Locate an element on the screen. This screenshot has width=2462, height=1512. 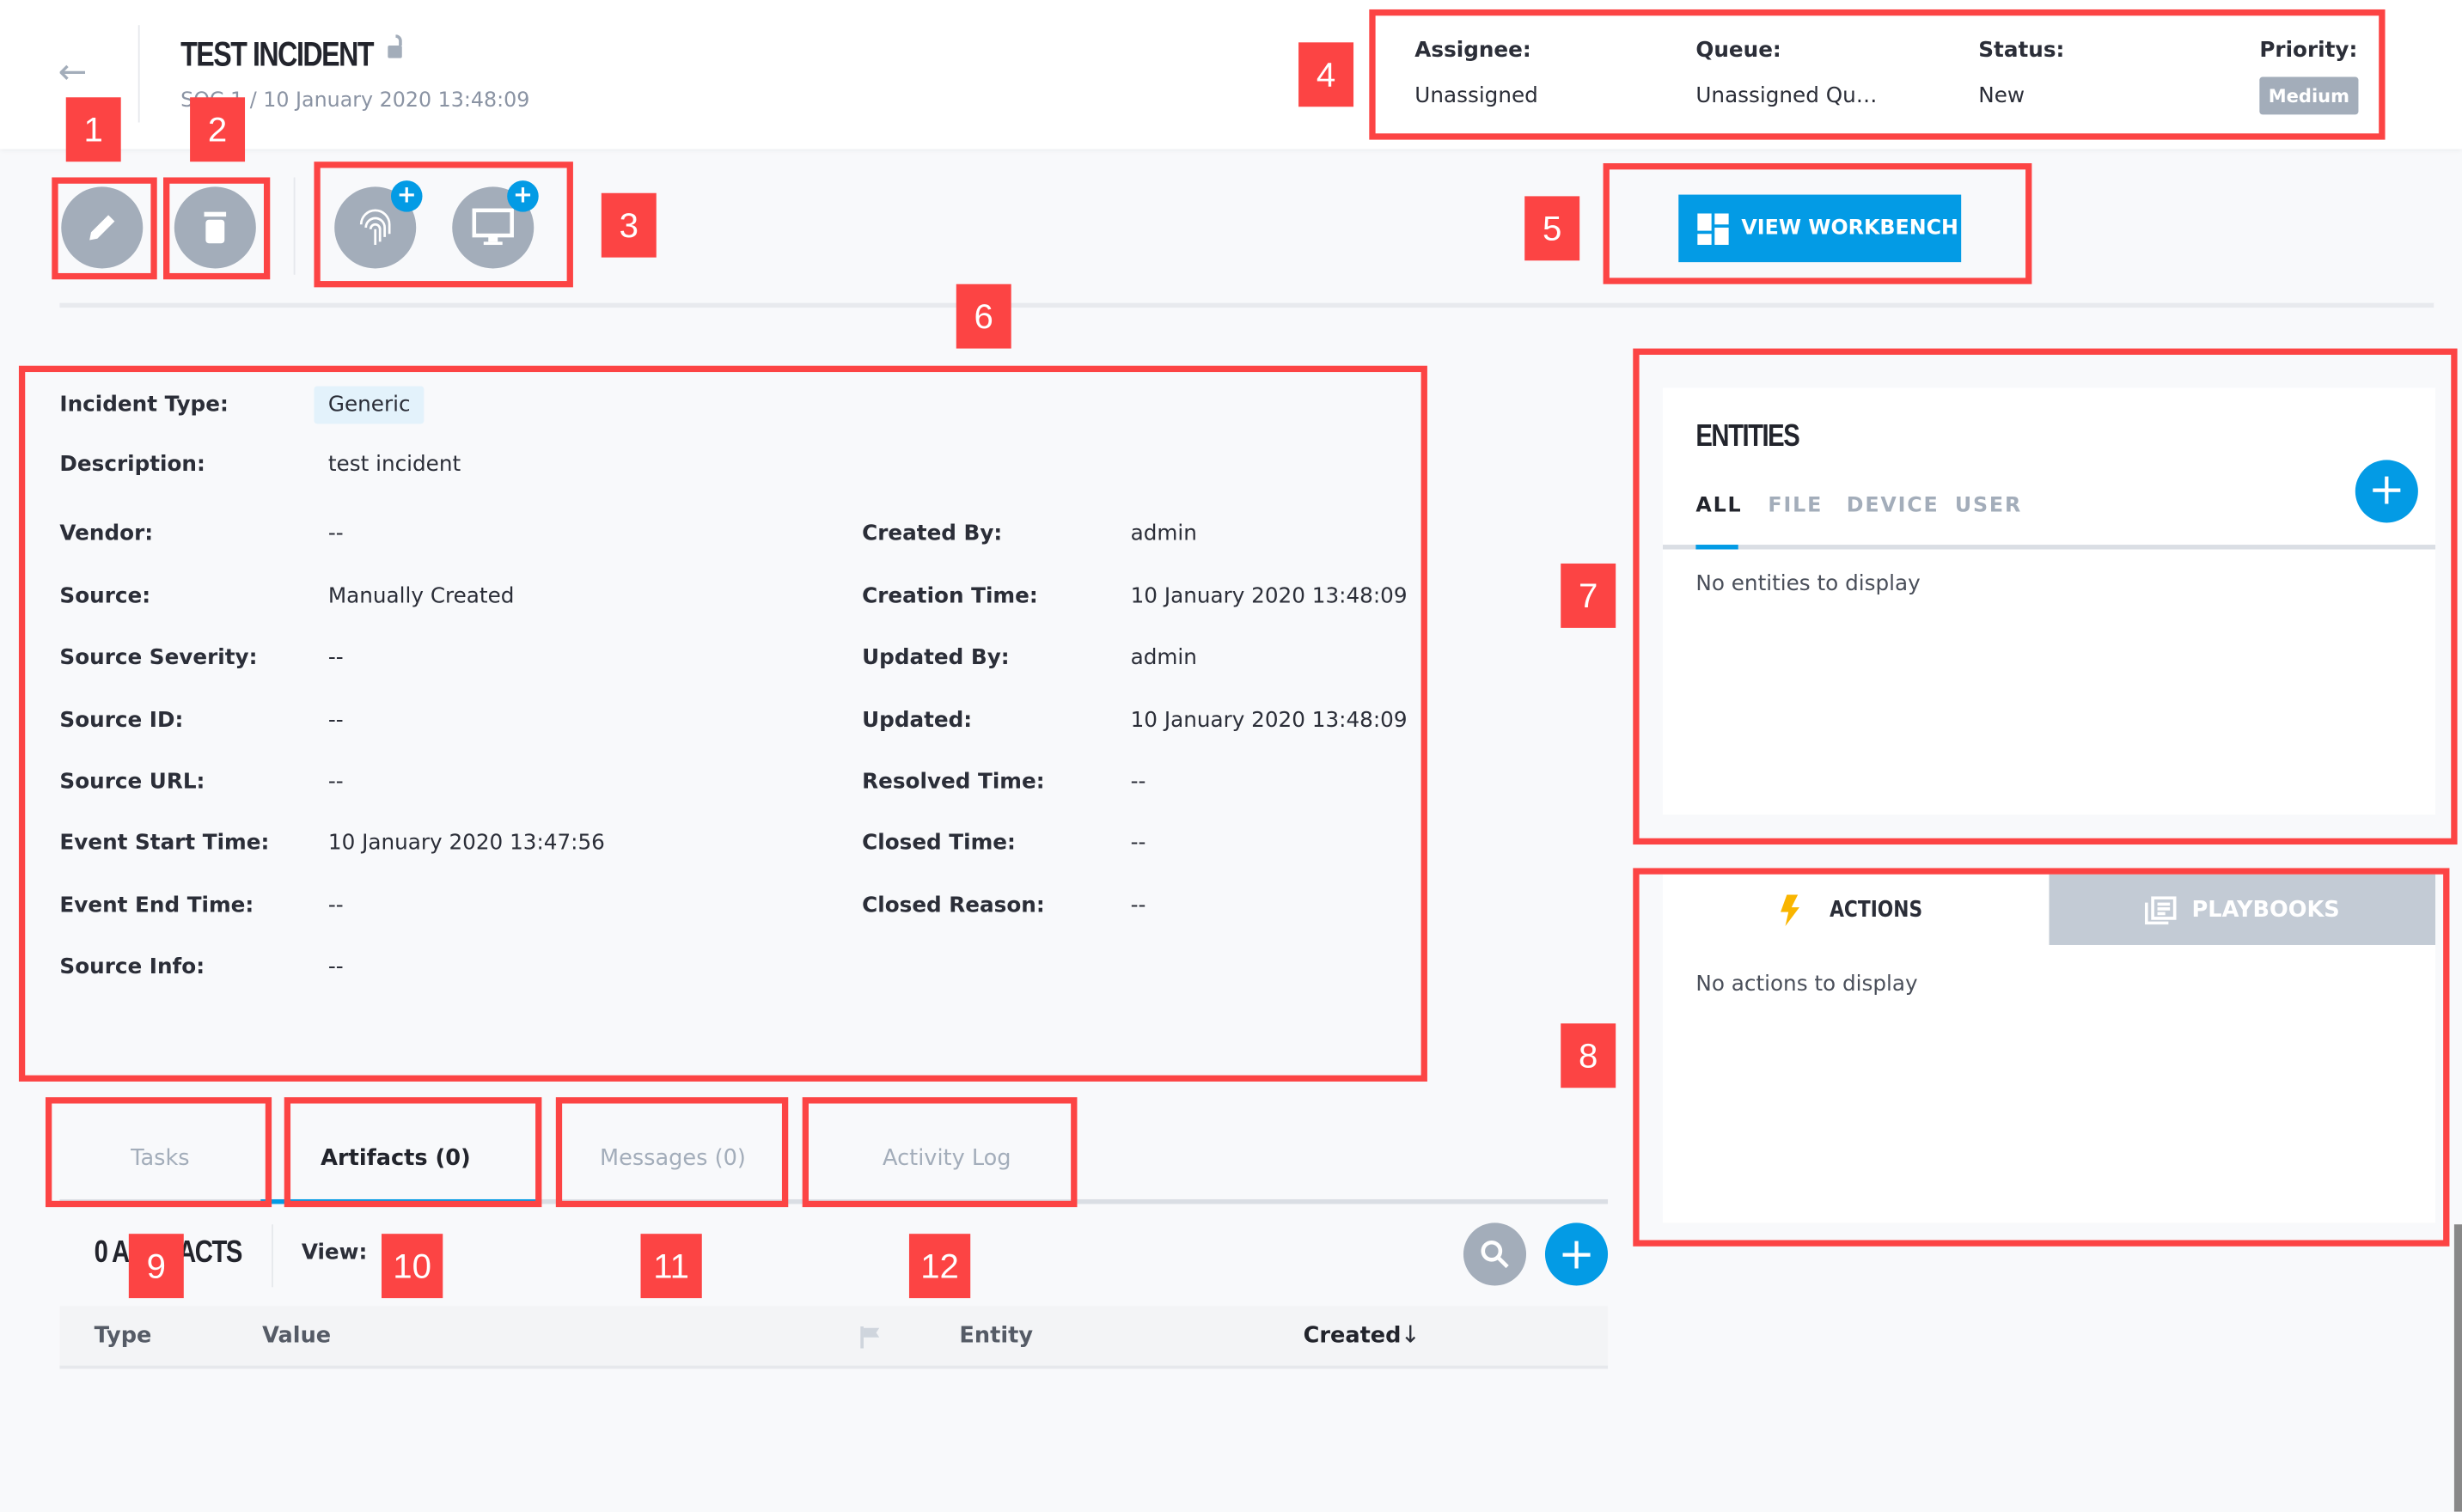
unlock-icon is located at coordinates (395, 46).